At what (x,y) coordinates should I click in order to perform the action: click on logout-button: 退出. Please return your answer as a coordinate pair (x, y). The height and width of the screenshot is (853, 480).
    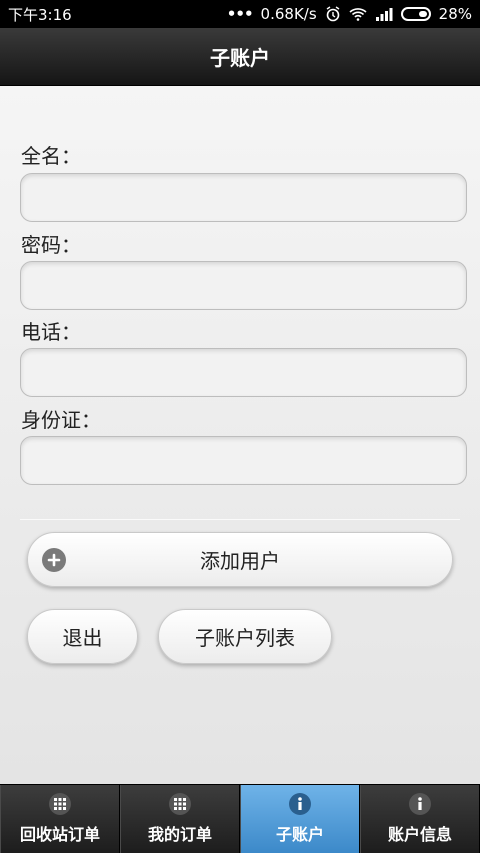
    Looking at the image, I should click on (82, 636).